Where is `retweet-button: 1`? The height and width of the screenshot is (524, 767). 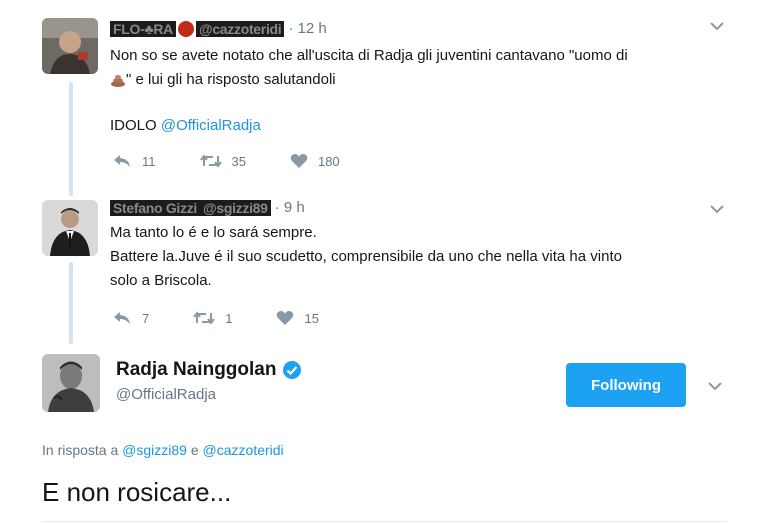
retweet-button: 1 is located at coordinates (212, 318).